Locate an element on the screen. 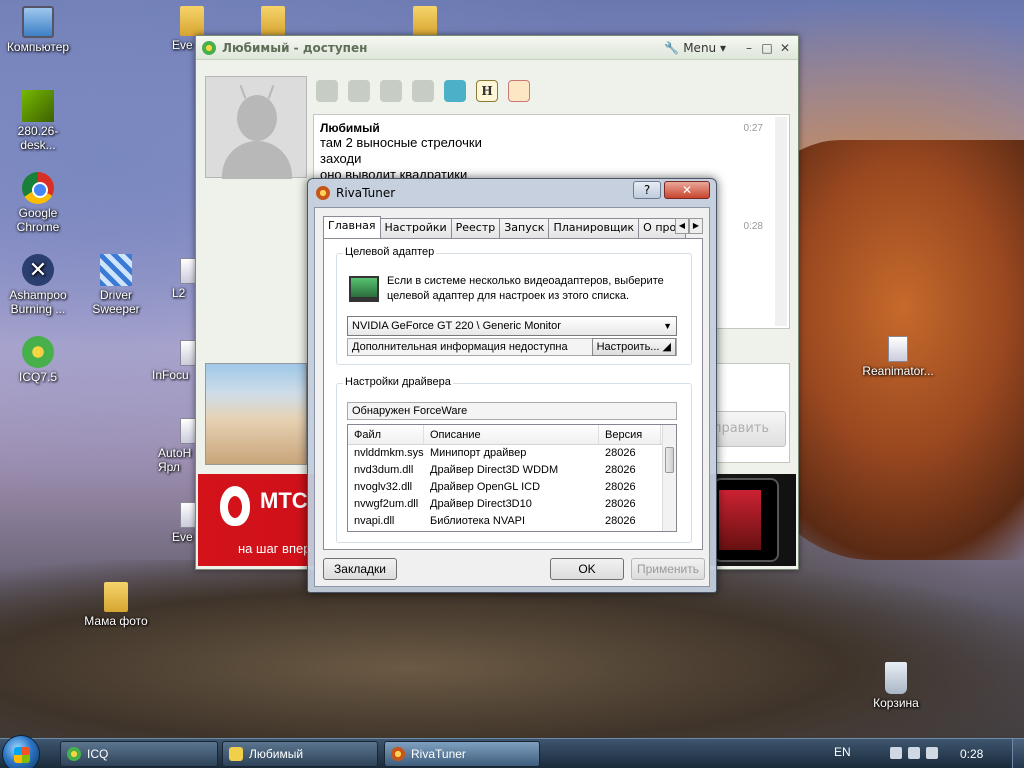 The image size is (1024, 768). taskbar: ICQ Любимый RivaTuner EN 0:28 is located at coordinates (512, 751).